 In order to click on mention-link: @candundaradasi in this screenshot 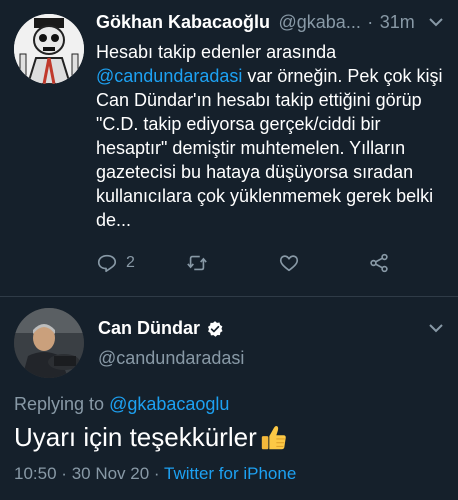, I will do `click(169, 76)`.